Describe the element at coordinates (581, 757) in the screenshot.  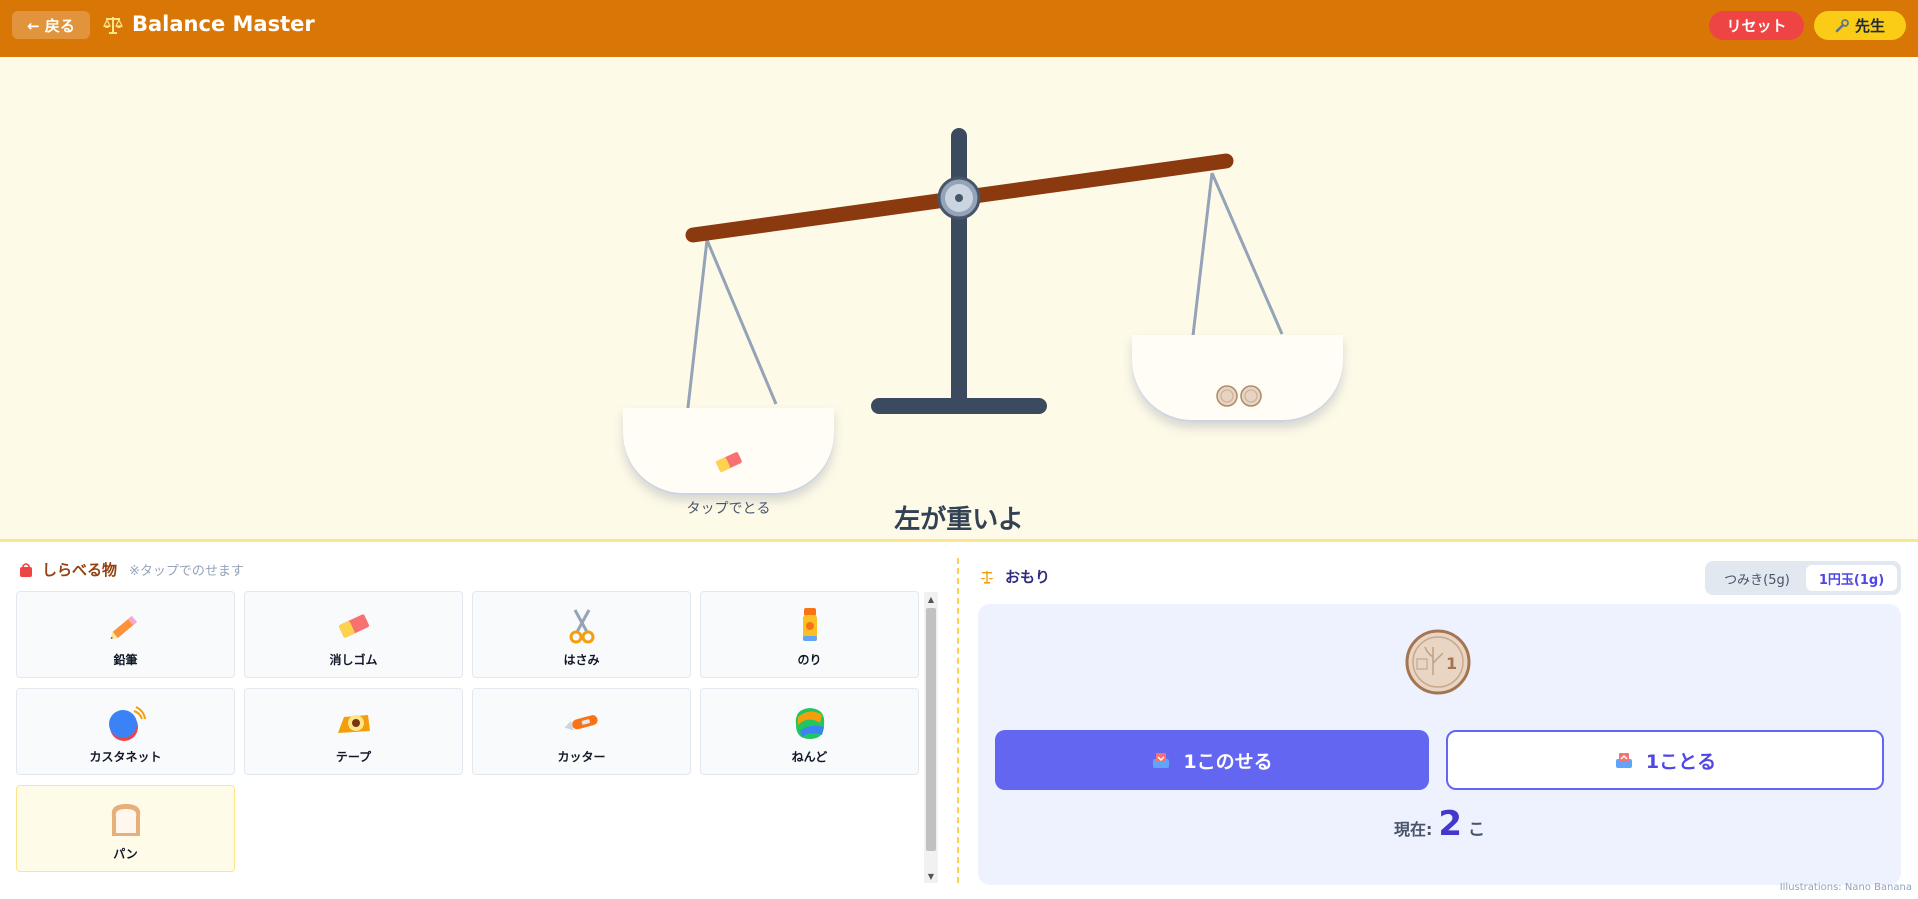
I see `item-label: カッター` at that location.